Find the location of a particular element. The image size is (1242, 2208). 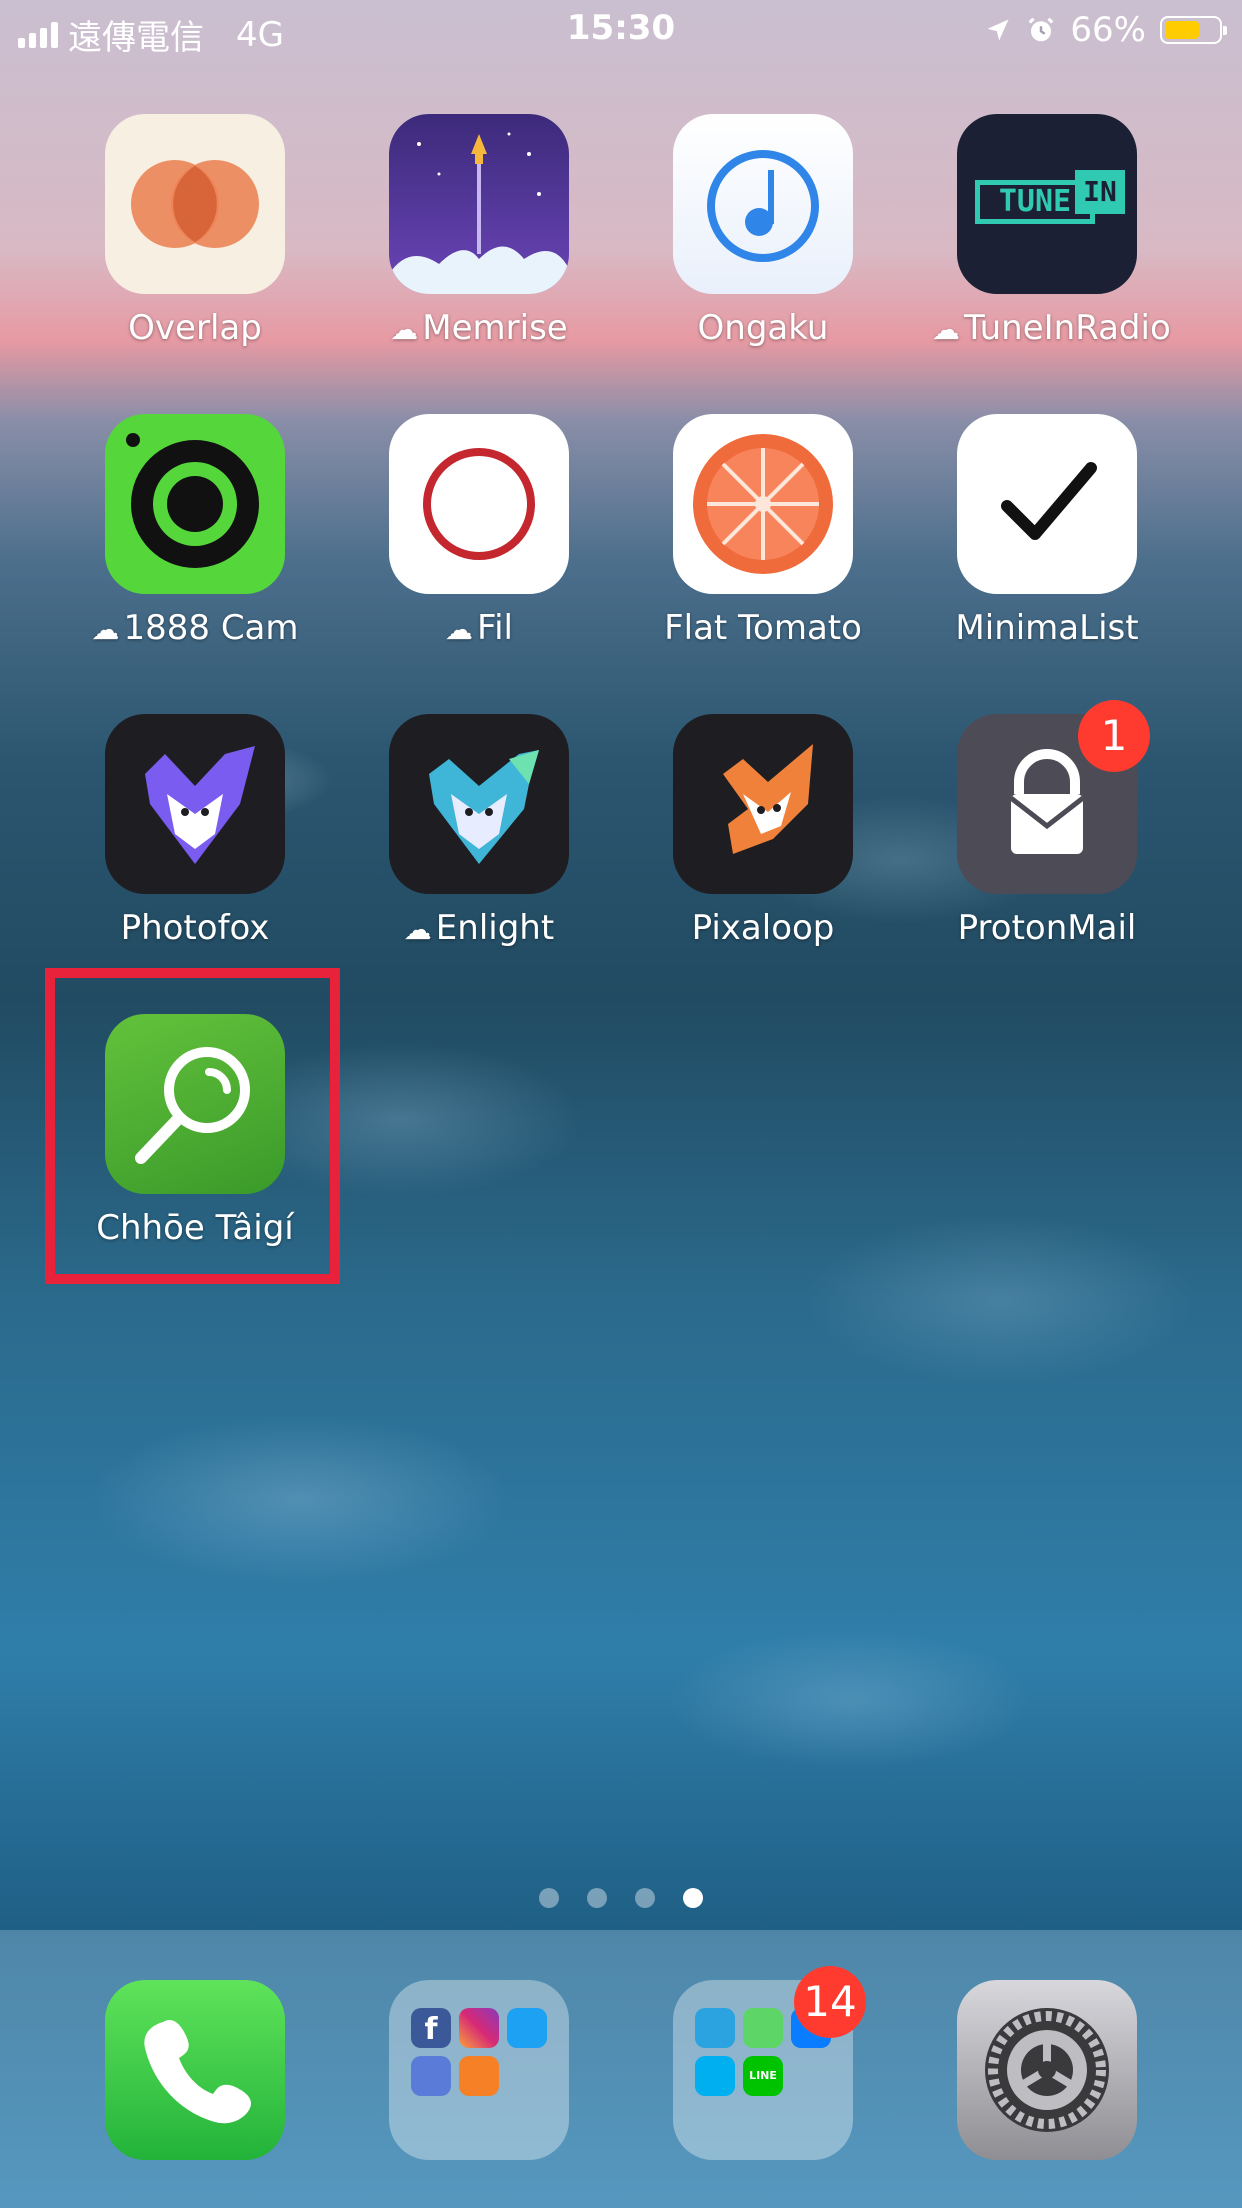

phone-icon is located at coordinates (195, 2070).